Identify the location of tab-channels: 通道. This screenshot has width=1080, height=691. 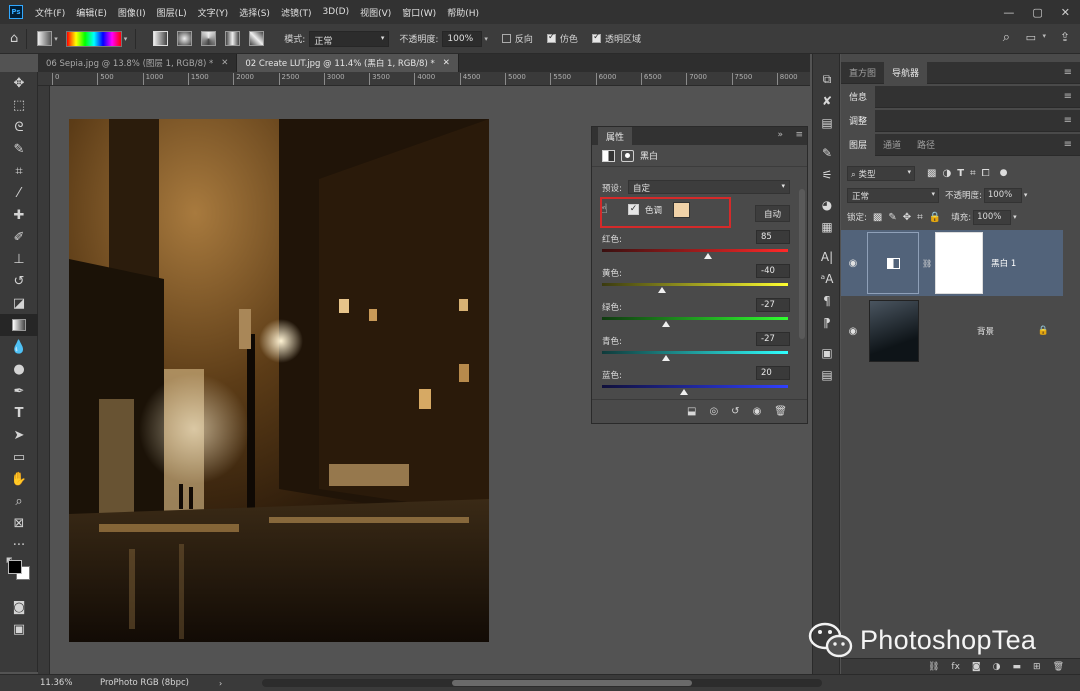
(892, 145).